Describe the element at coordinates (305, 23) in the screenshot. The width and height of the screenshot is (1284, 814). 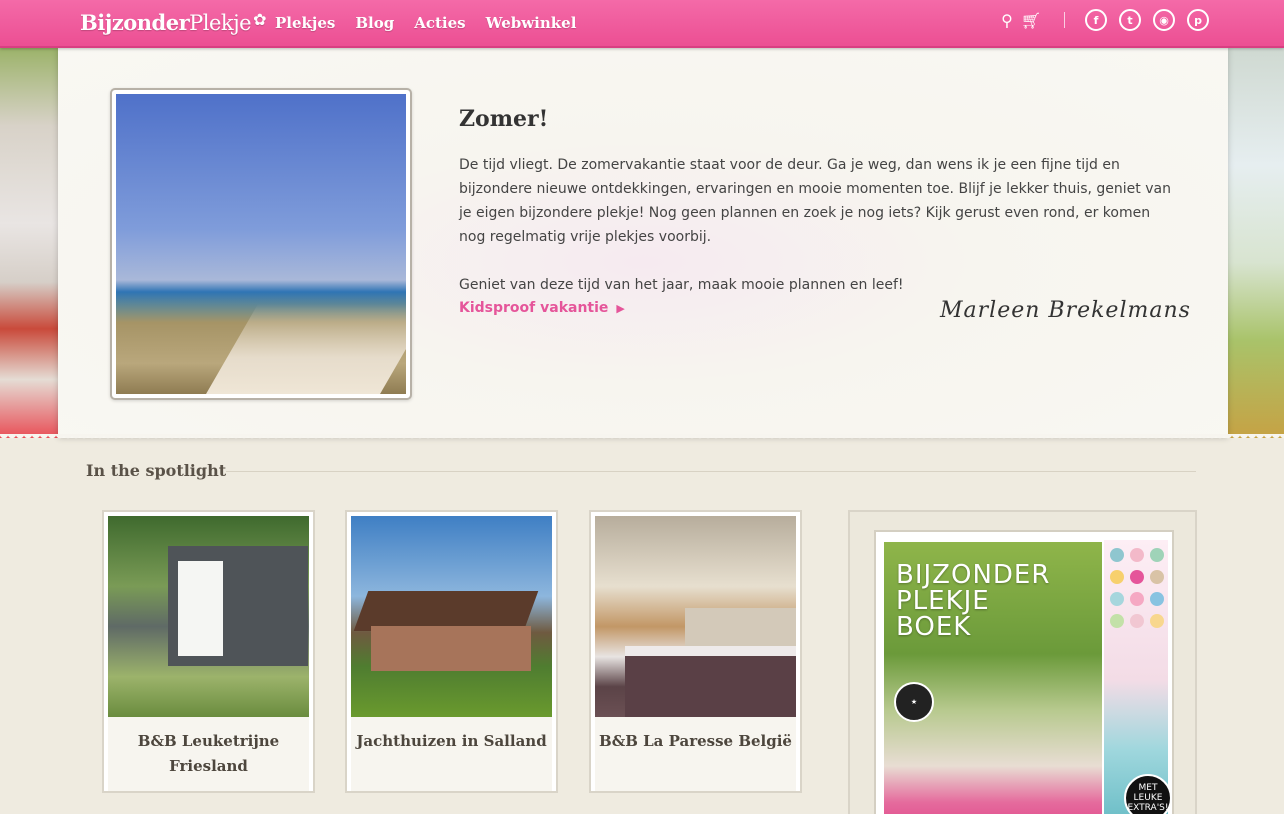
I see `nav-item-plekjes: Plekjes` at that location.